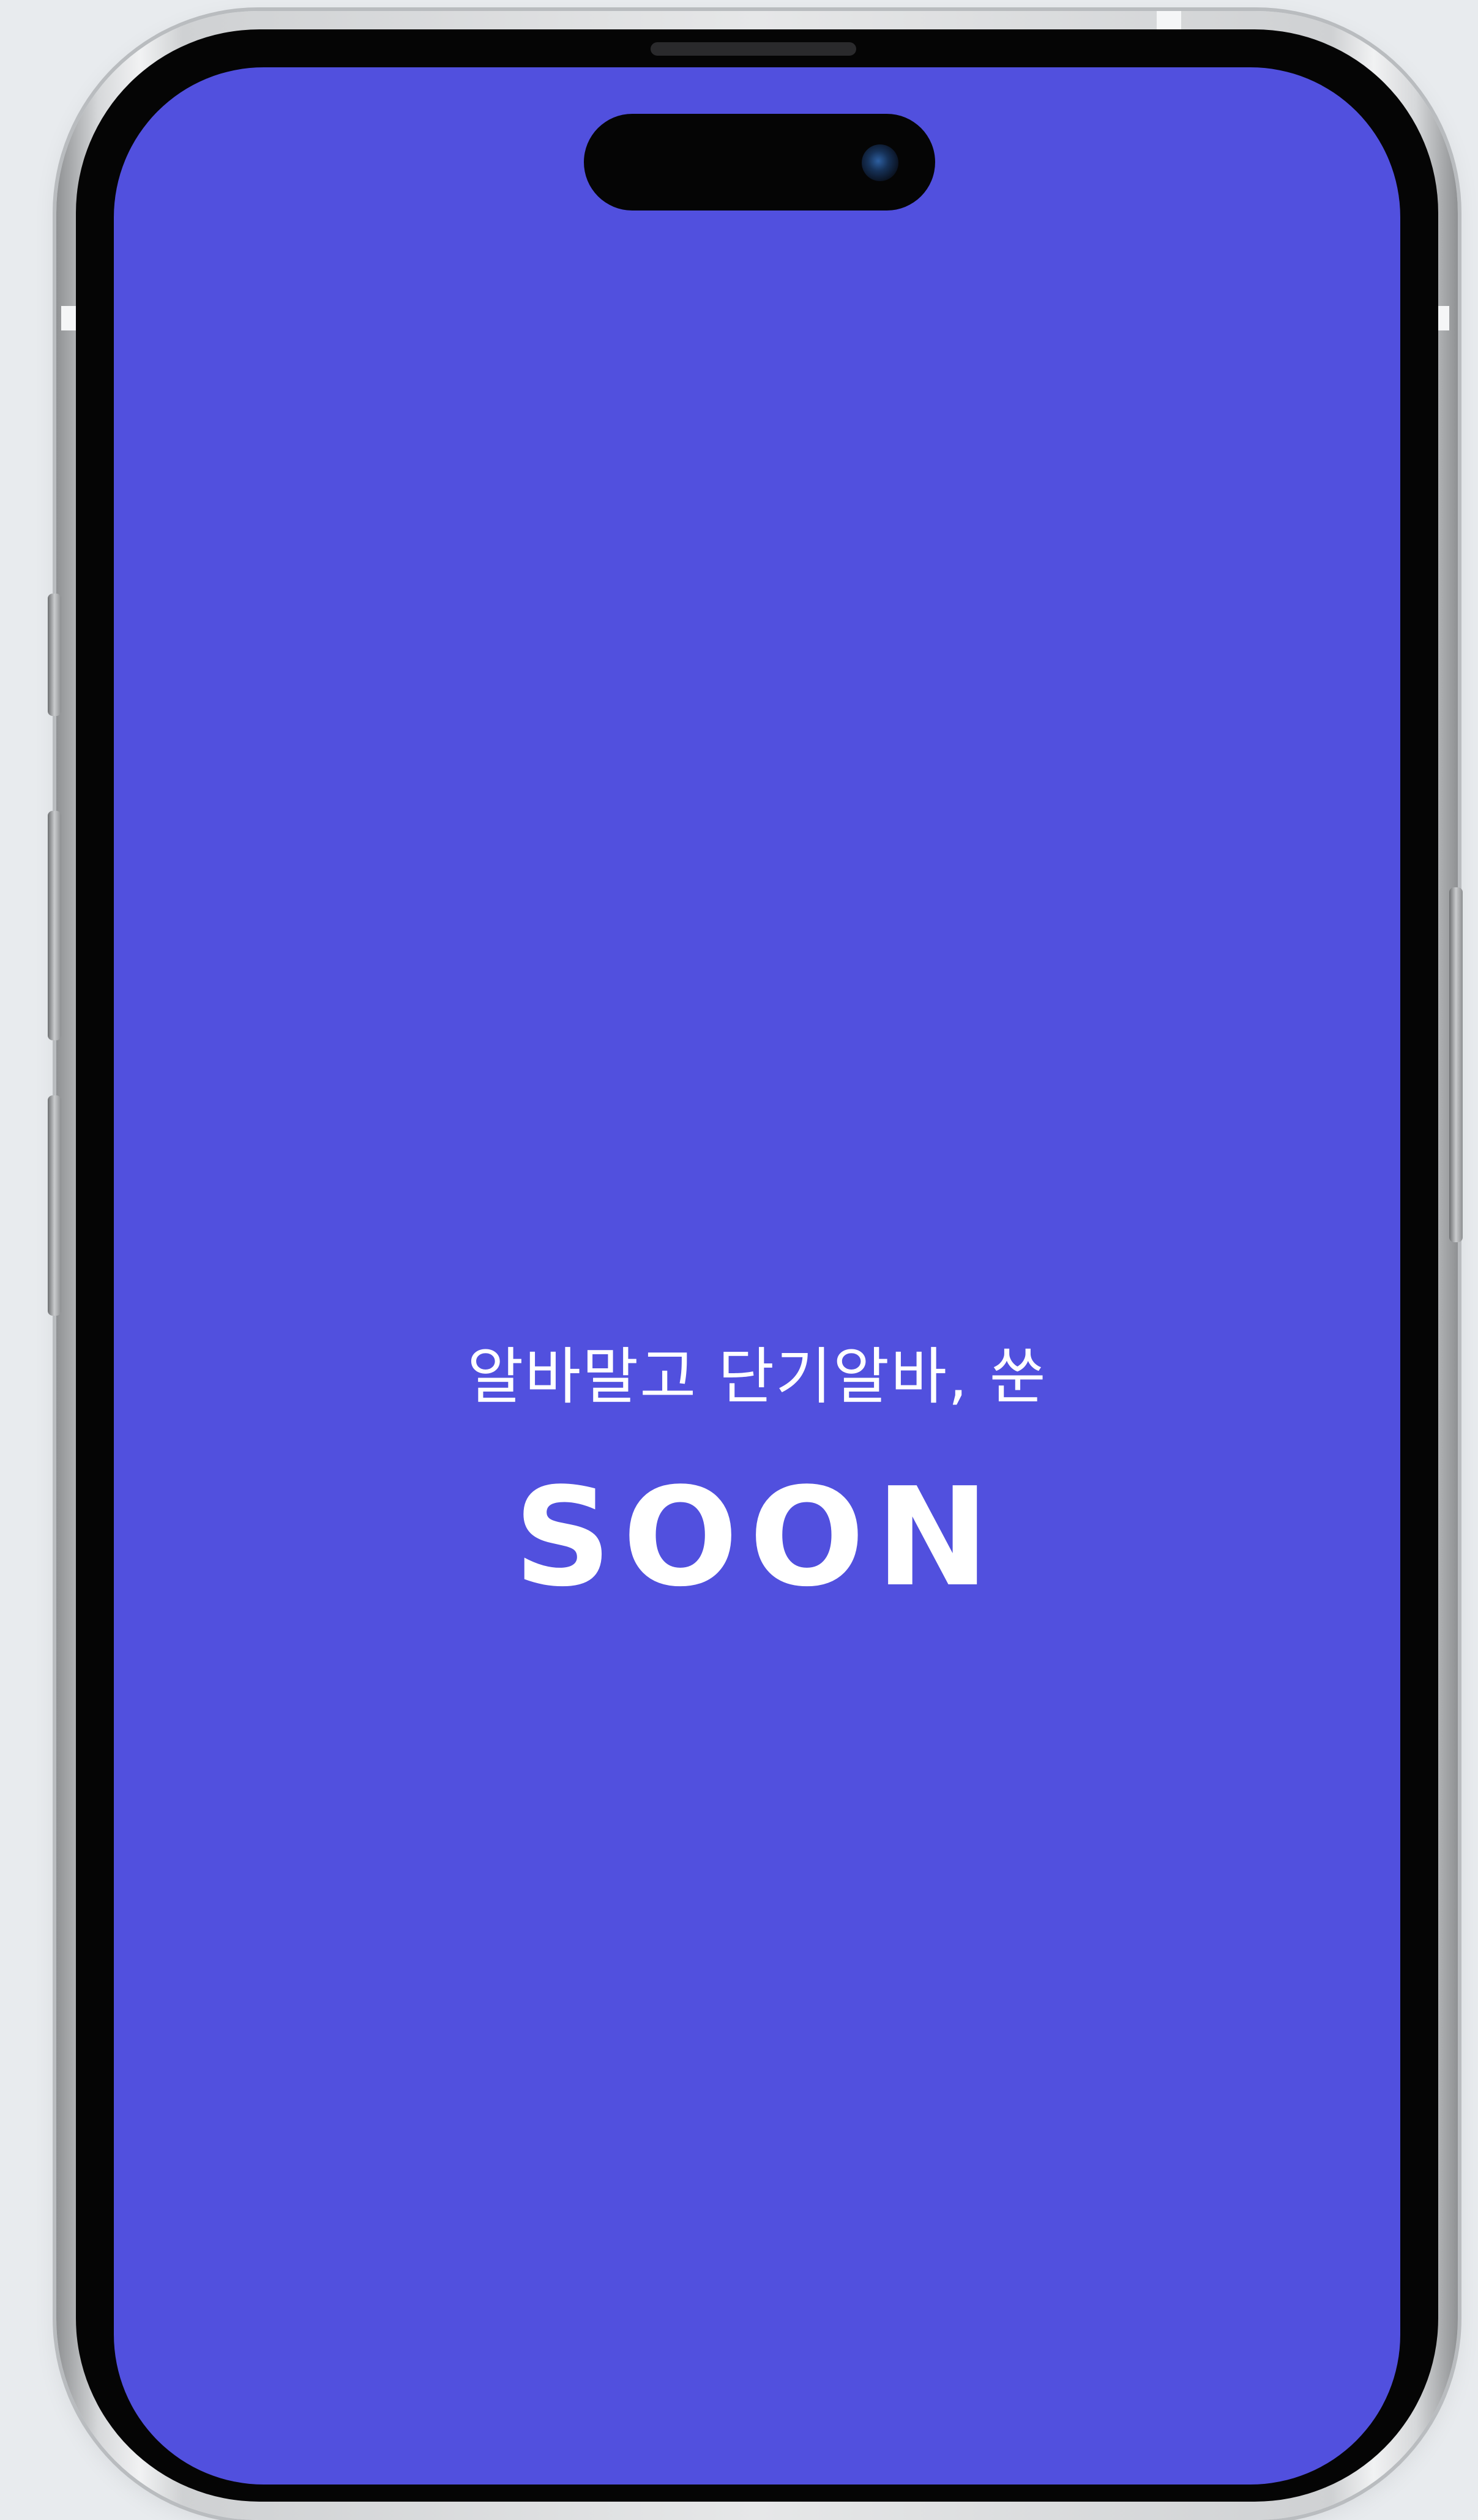 The image size is (1478, 2520). I want to click on power-button, so click(1456, 1064).